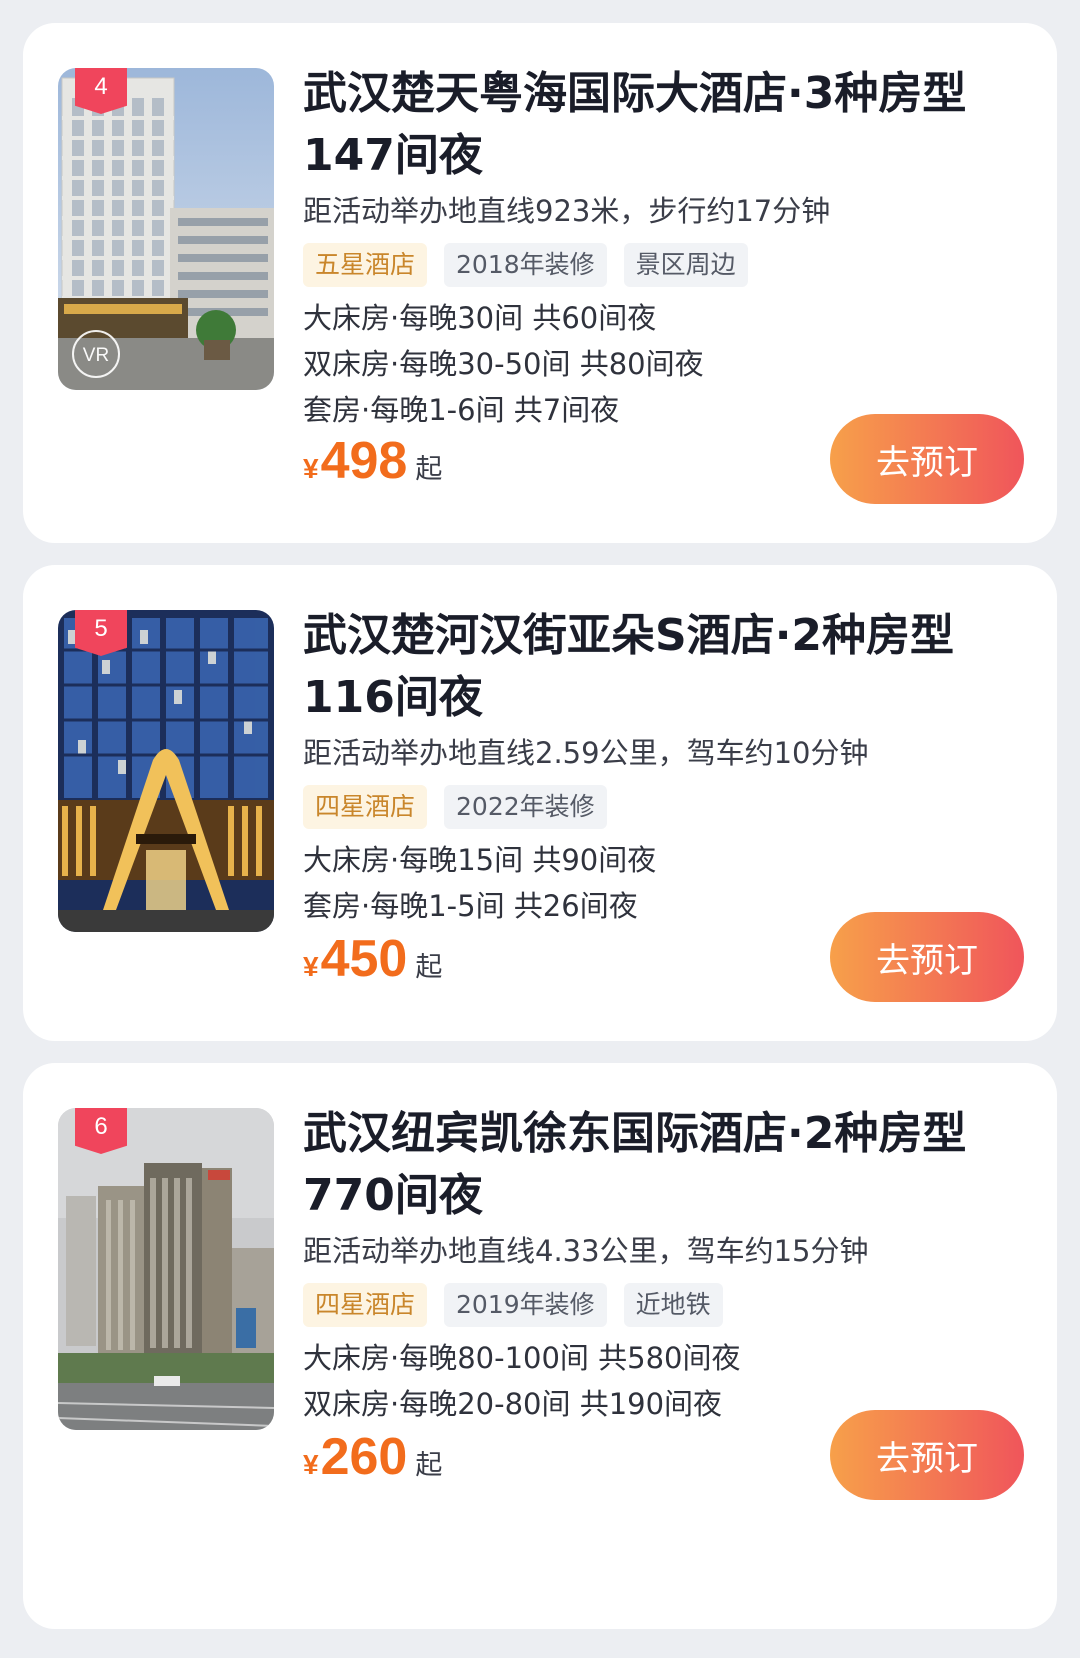 The image size is (1080, 1658). I want to click on room-line: 双床房·每晚30-50间 共80间夜, so click(503, 364).